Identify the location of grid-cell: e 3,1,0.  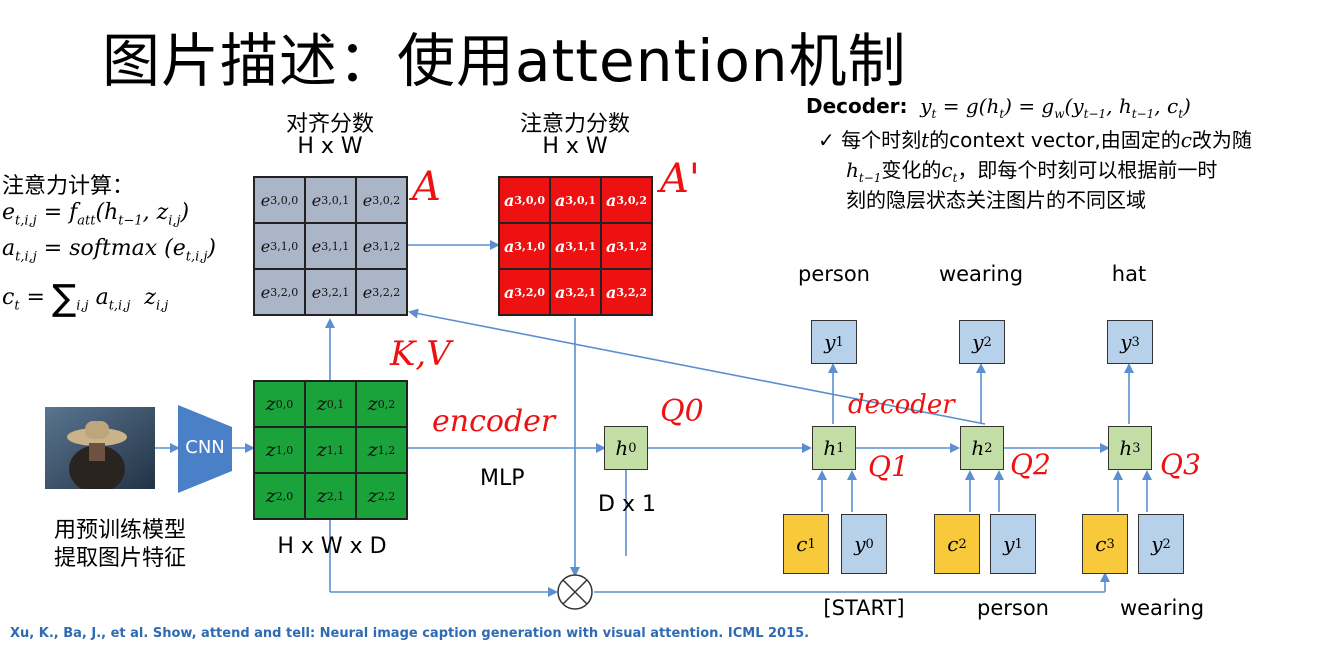
(279, 246).